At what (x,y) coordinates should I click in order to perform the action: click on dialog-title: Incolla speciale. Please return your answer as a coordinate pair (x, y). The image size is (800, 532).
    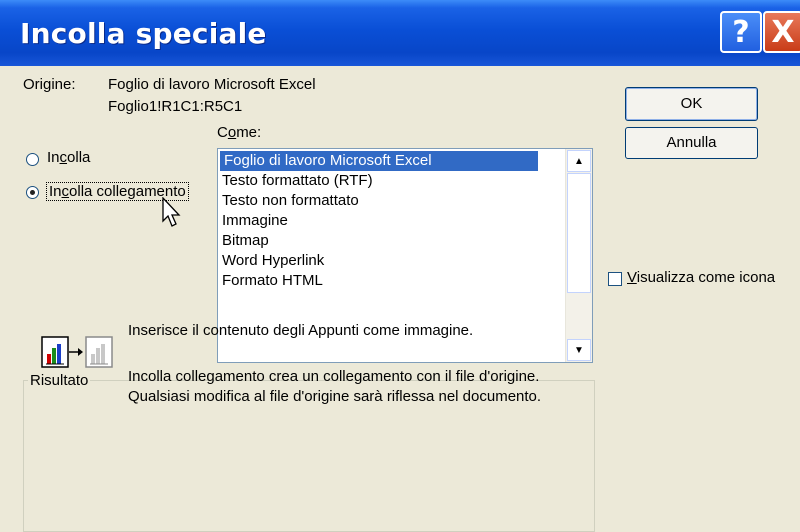
    Looking at the image, I should click on (143, 33).